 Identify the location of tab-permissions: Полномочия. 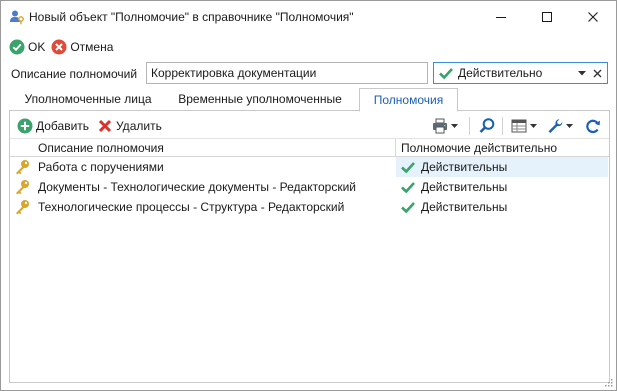
(408, 100).